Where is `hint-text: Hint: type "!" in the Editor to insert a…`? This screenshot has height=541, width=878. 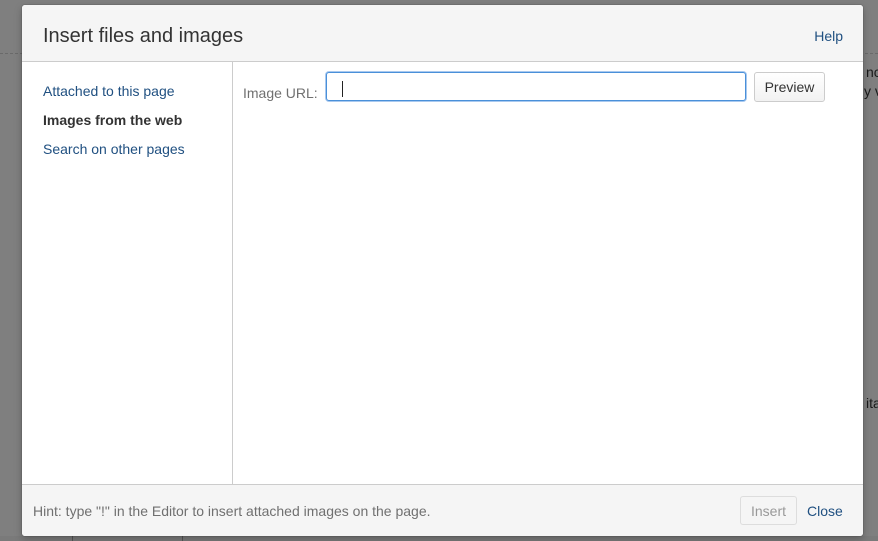
hint-text: Hint: type "!" in the Editor to insert a… is located at coordinates (232, 511).